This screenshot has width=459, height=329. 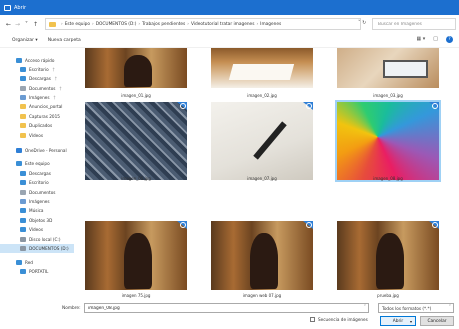 What do you see at coordinates (136, 178) in the screenshot?
I see `file-name-caption: imagen_05.jpg` at bounding box center [136, 178].